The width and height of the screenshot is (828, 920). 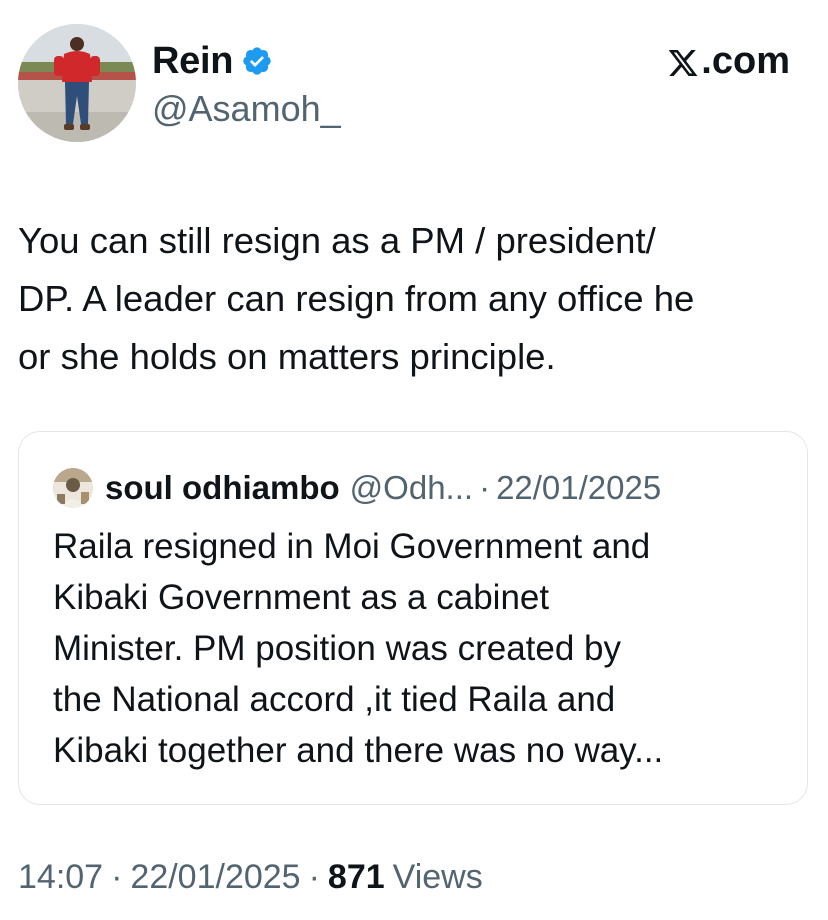 I want to click on author-name-row: Rein, so click(x=212, y=61).